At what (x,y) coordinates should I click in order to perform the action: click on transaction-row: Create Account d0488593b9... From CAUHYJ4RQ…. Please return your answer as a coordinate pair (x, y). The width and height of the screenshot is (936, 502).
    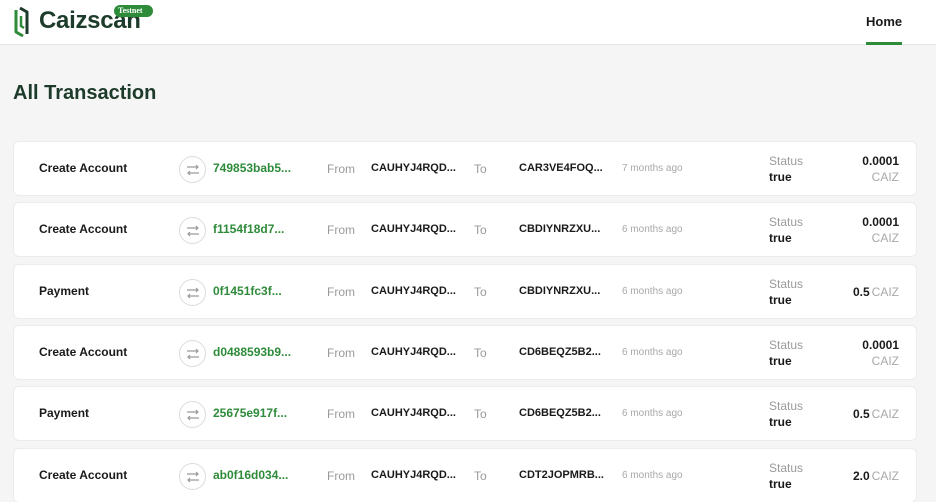
    Looking at the image, I should click on (465, 352).